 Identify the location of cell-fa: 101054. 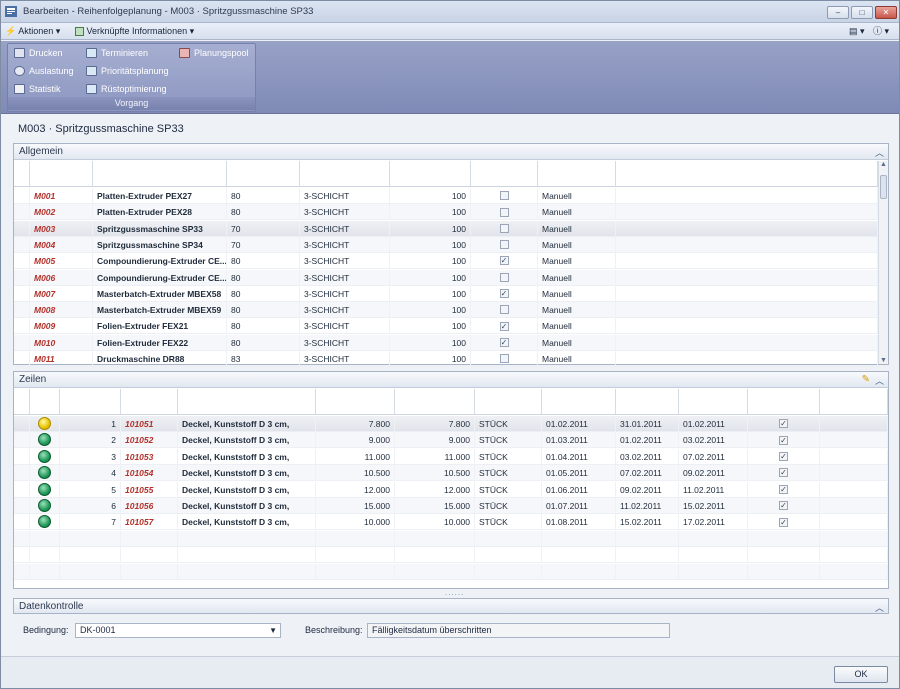
(149, 473).